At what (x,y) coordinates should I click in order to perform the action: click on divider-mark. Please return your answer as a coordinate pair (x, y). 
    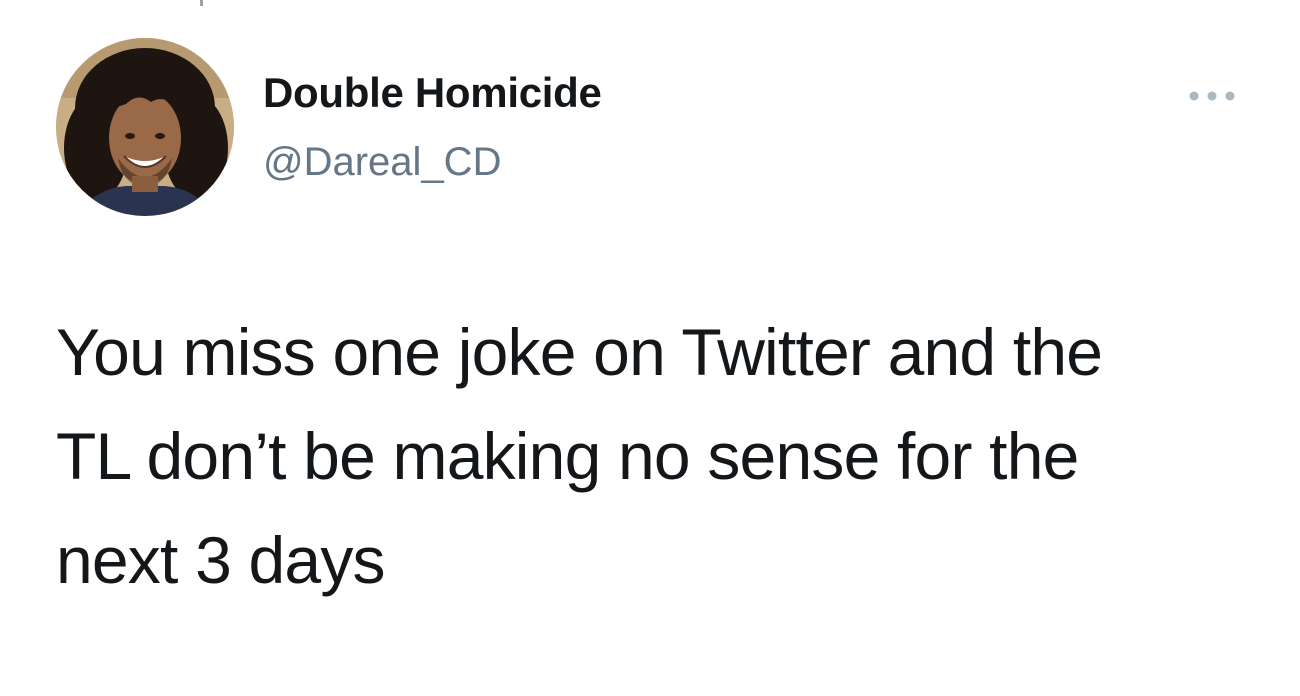
    Looking at the image, I should click on (201, 3).